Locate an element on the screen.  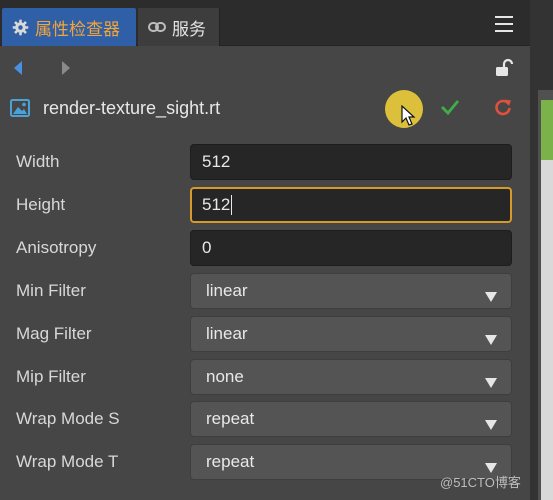
tab-services-label: 服务 is located at coordinates (189, 29).